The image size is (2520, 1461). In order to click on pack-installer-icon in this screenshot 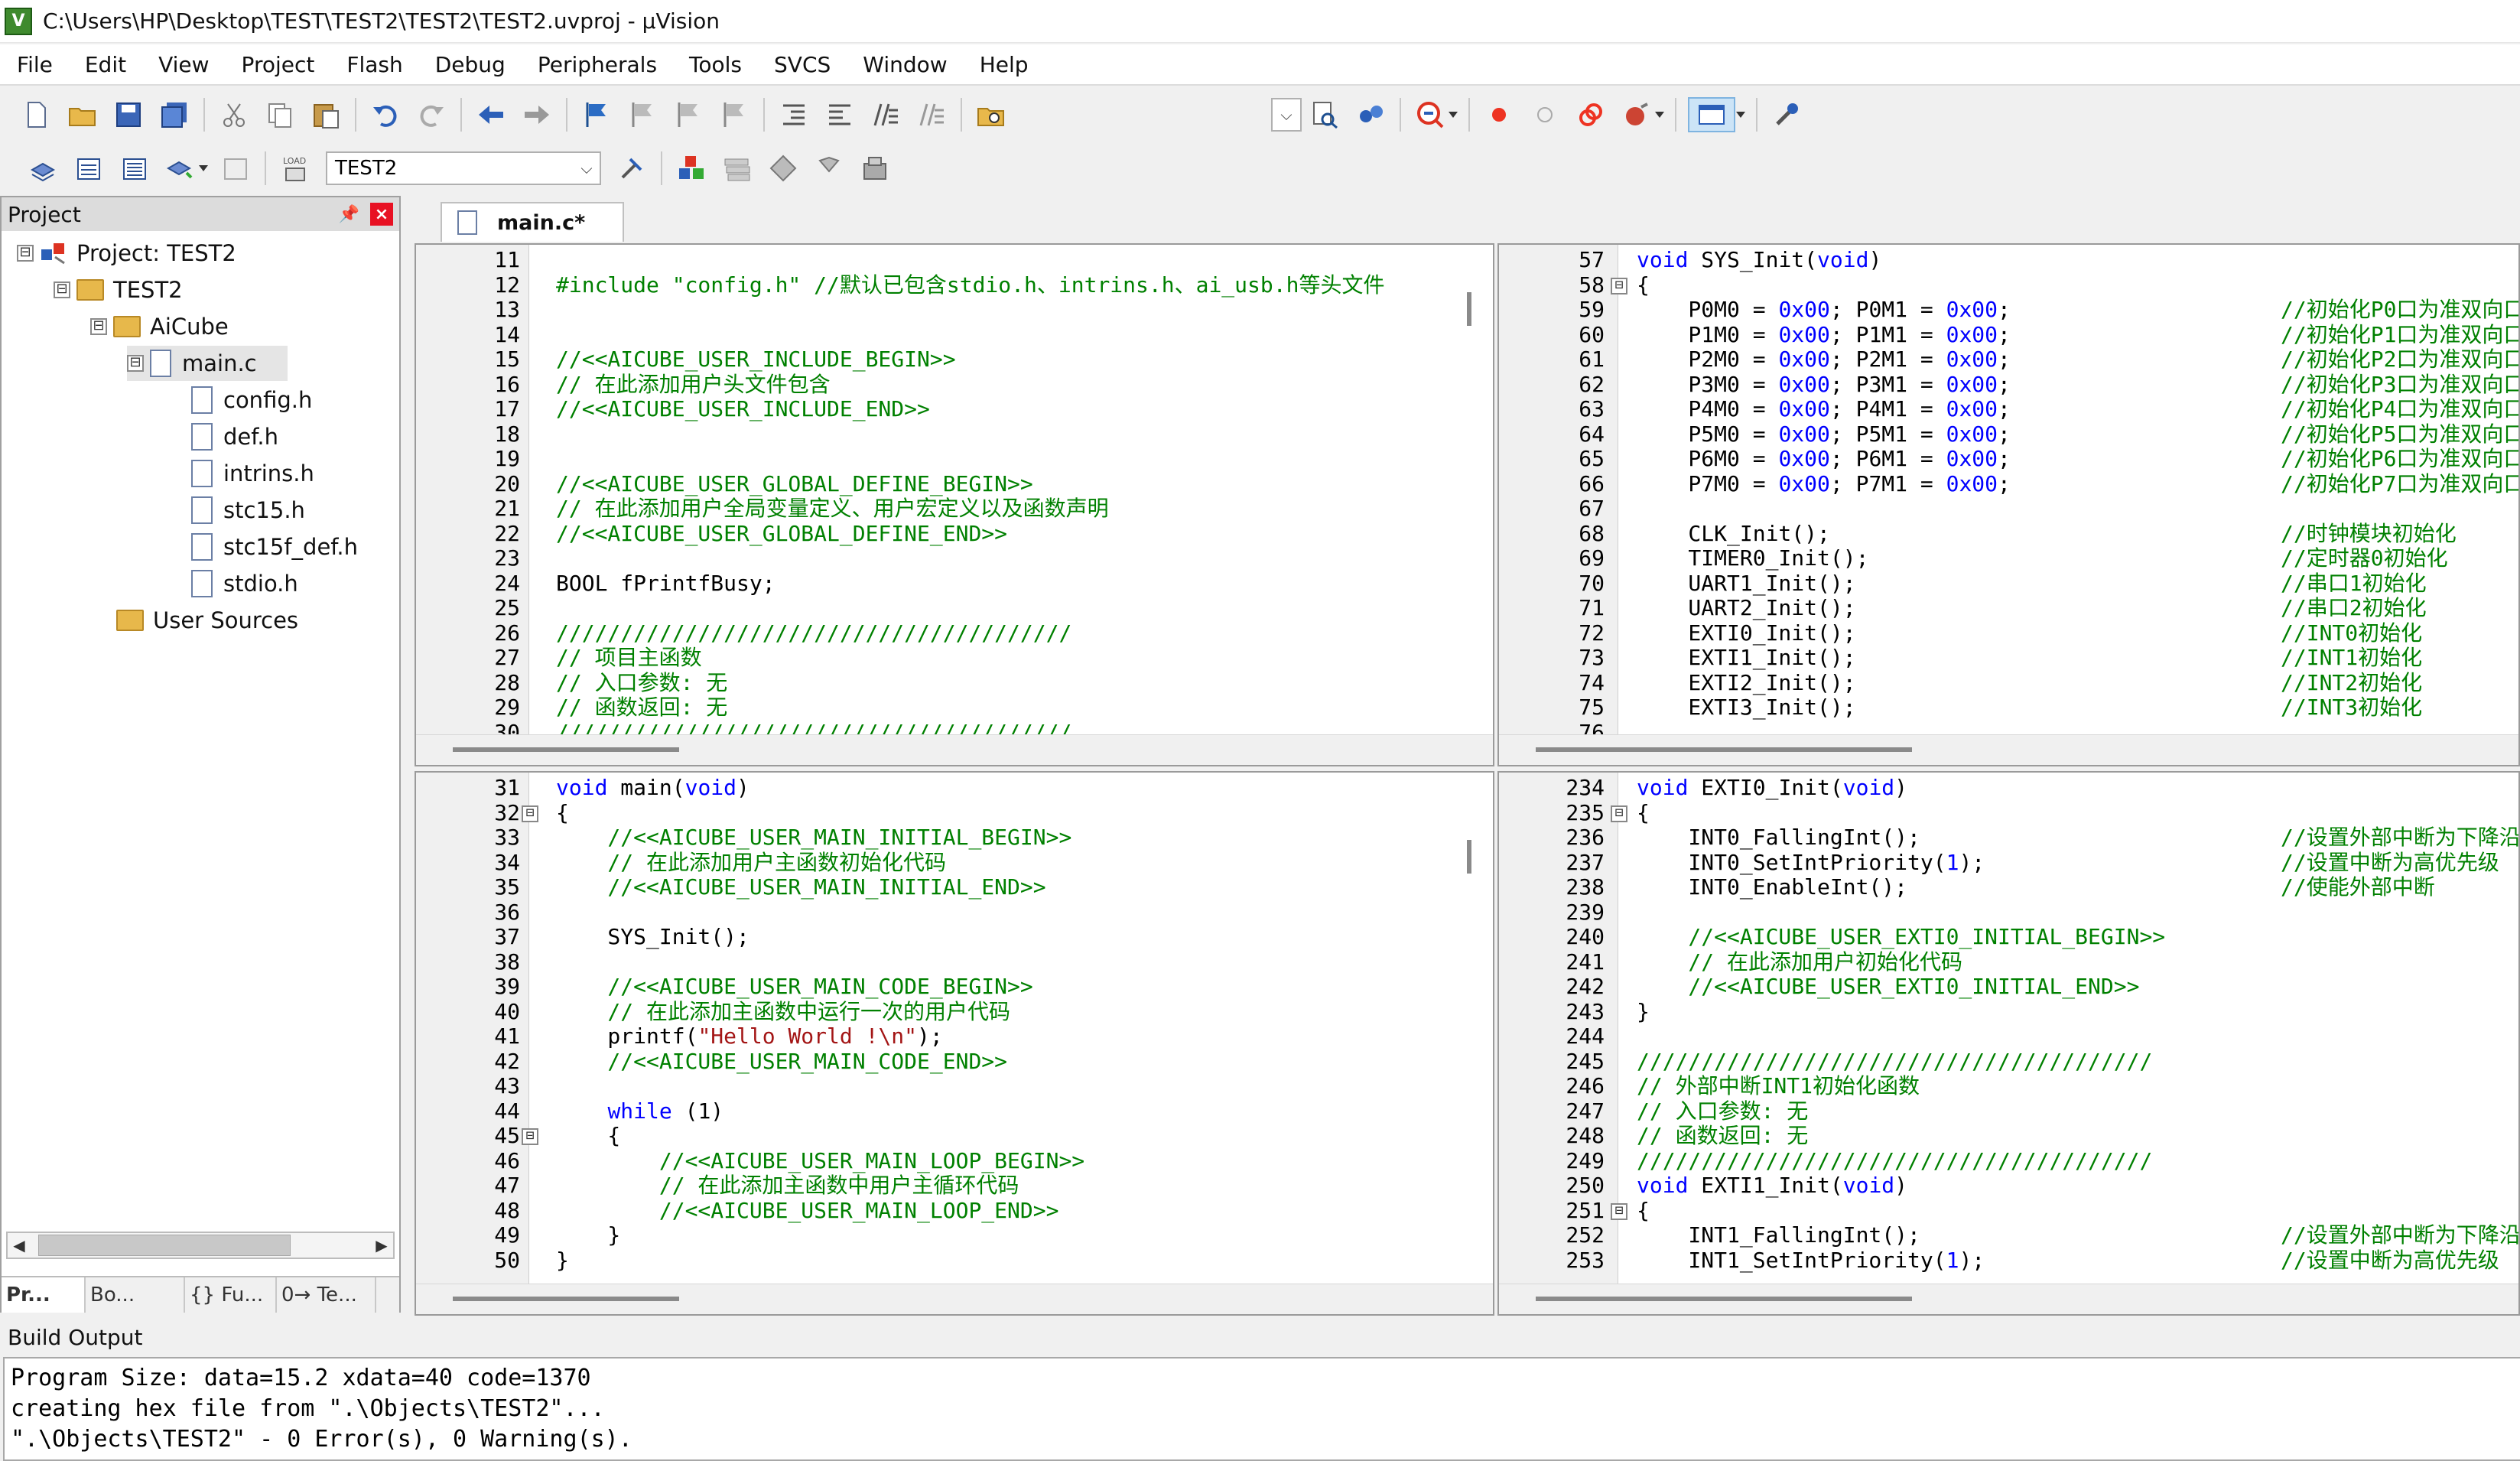, I will do `click(829, 168)`.